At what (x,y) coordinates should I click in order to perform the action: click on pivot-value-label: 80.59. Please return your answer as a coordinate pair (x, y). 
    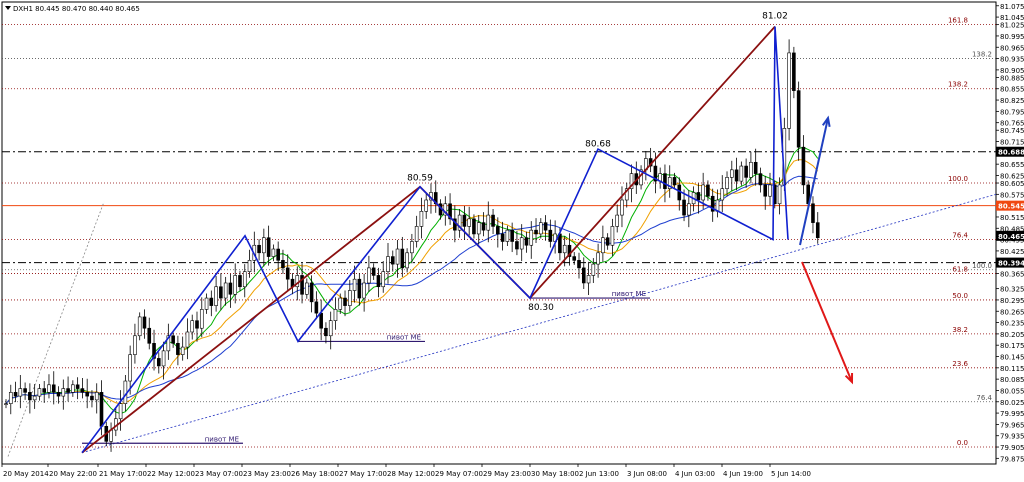
    Looking at the image, I should click on (420, 179).